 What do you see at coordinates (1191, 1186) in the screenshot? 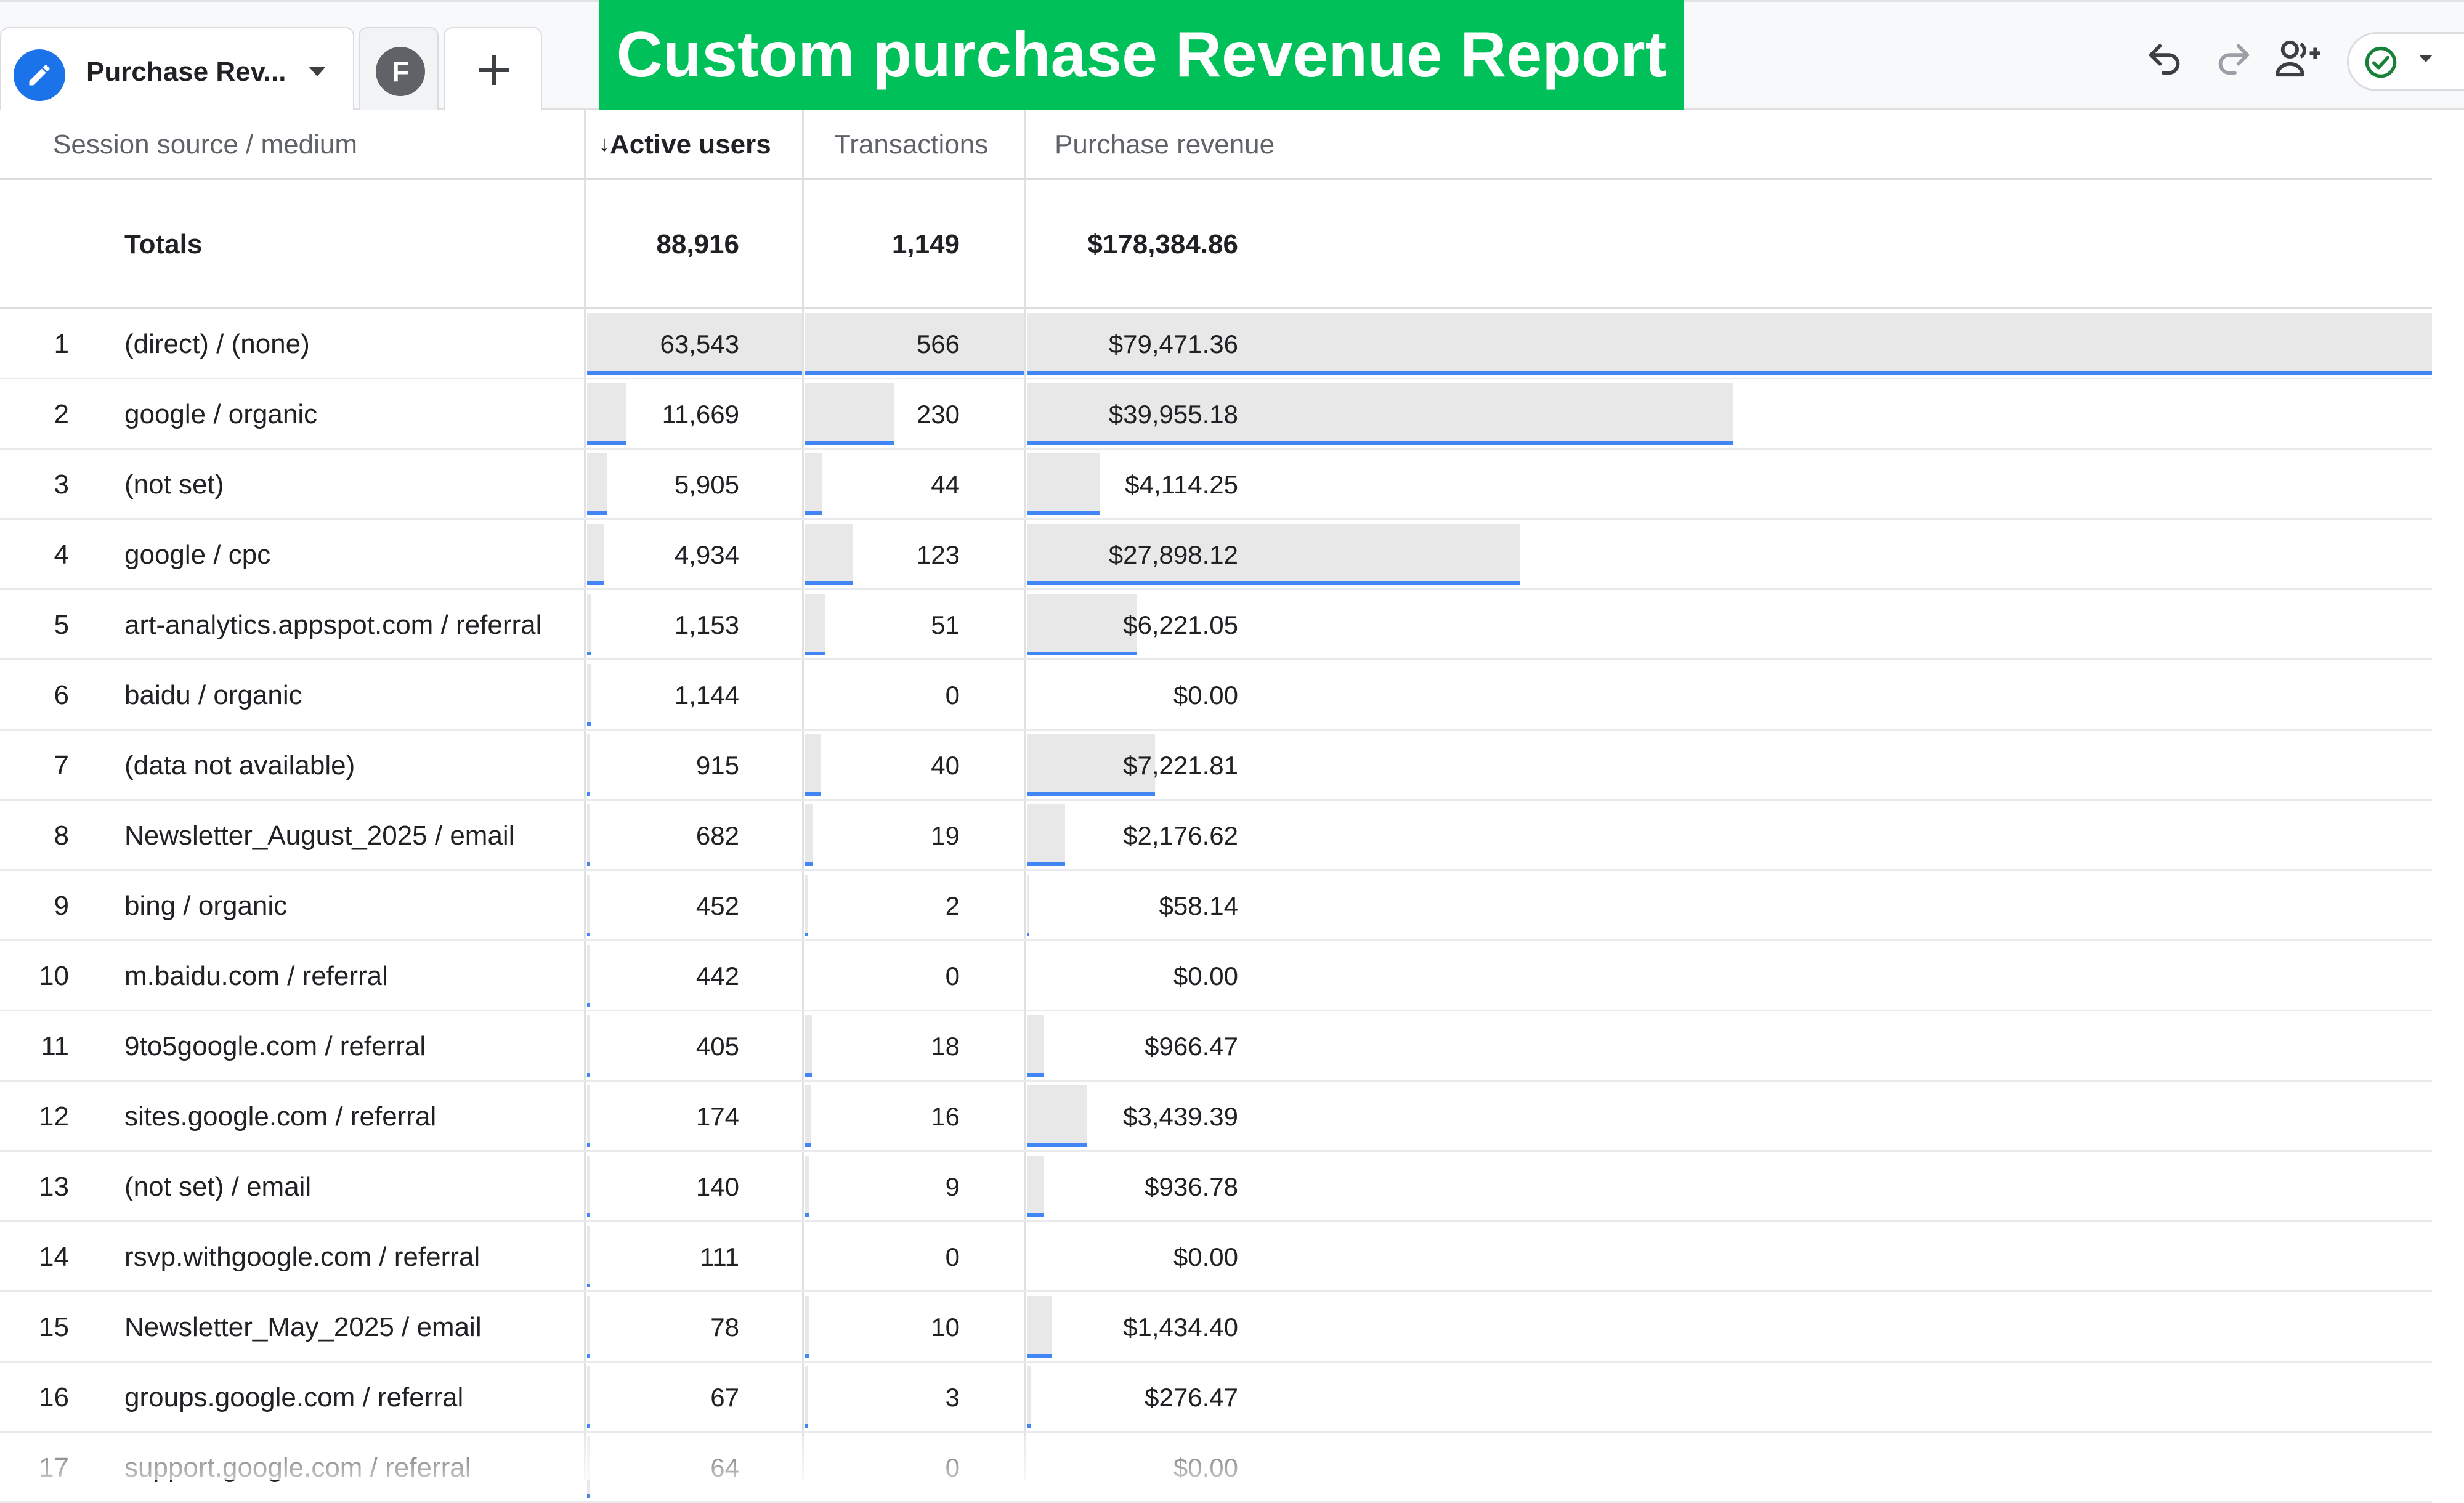
I see `row-revenue: $936.78` at bounding box center [1191, 1186].